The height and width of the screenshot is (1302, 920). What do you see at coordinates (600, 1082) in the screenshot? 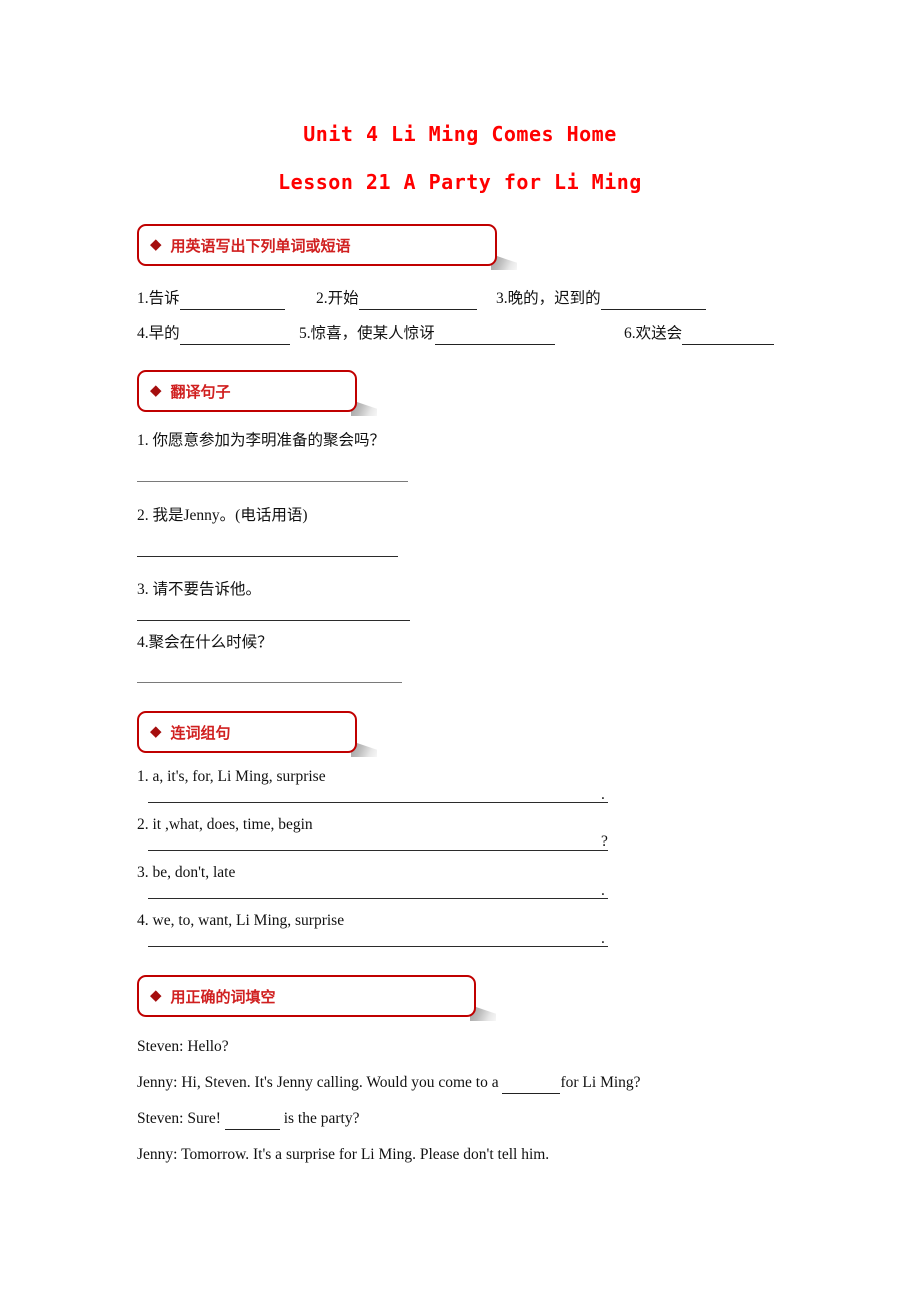
I see `dialogue-line-2-part-2: for Li Ming?` at bounding box center [600, 1082].